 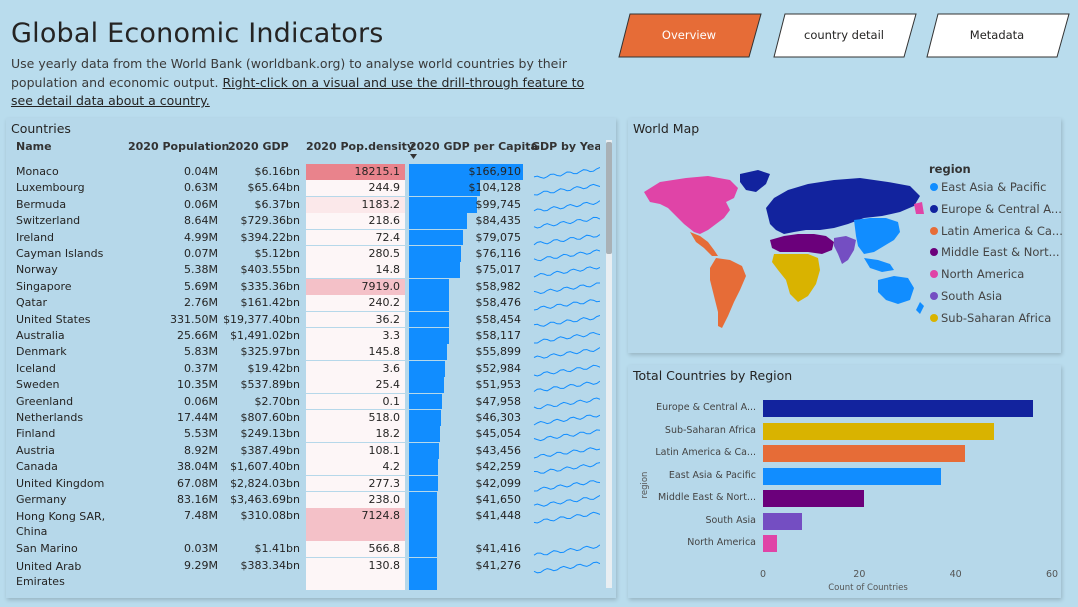 I want to click on world-map, so click(x=783, y=253).